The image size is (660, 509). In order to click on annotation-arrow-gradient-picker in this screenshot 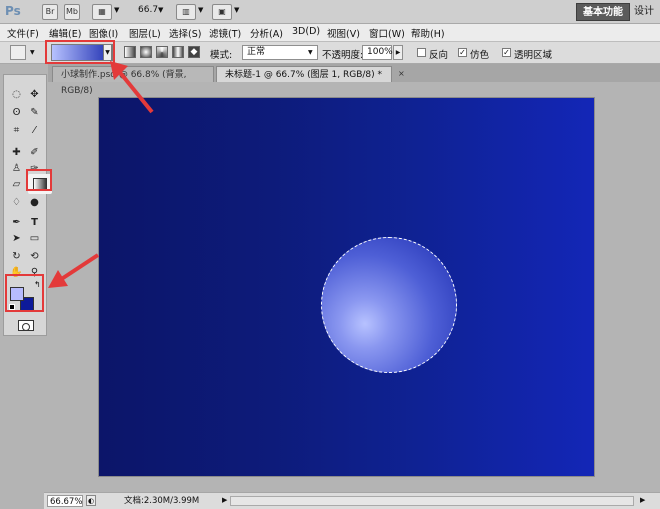, I will do `click(135, 91)`.